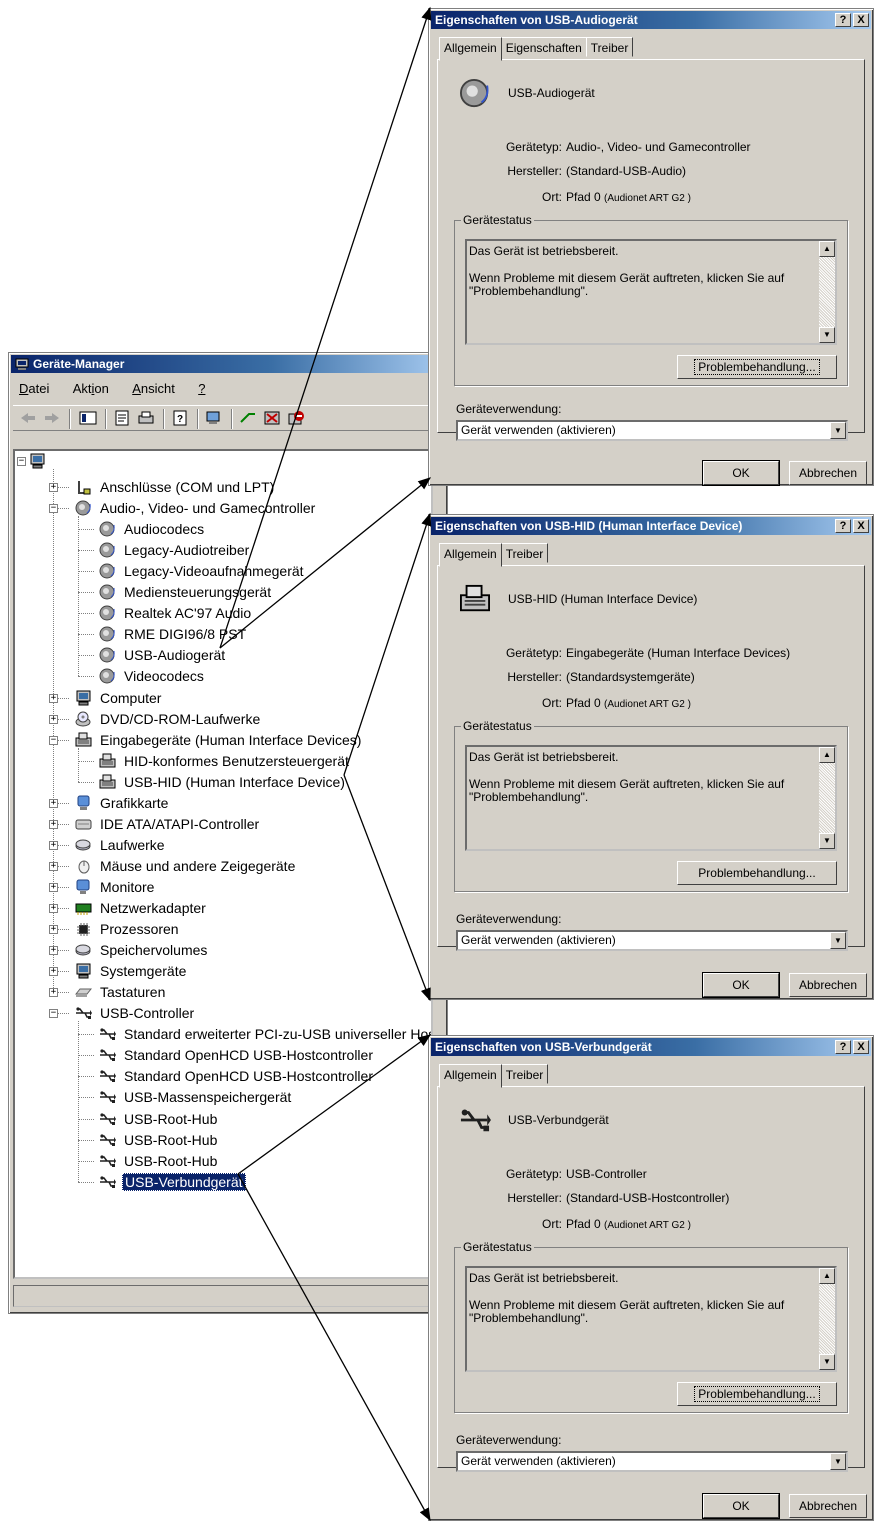 The image size is (874, 1523). Describe the element at coordinates (153, 386) in the screenshot. I see `menu-ansicht: Ansicht` at that location.